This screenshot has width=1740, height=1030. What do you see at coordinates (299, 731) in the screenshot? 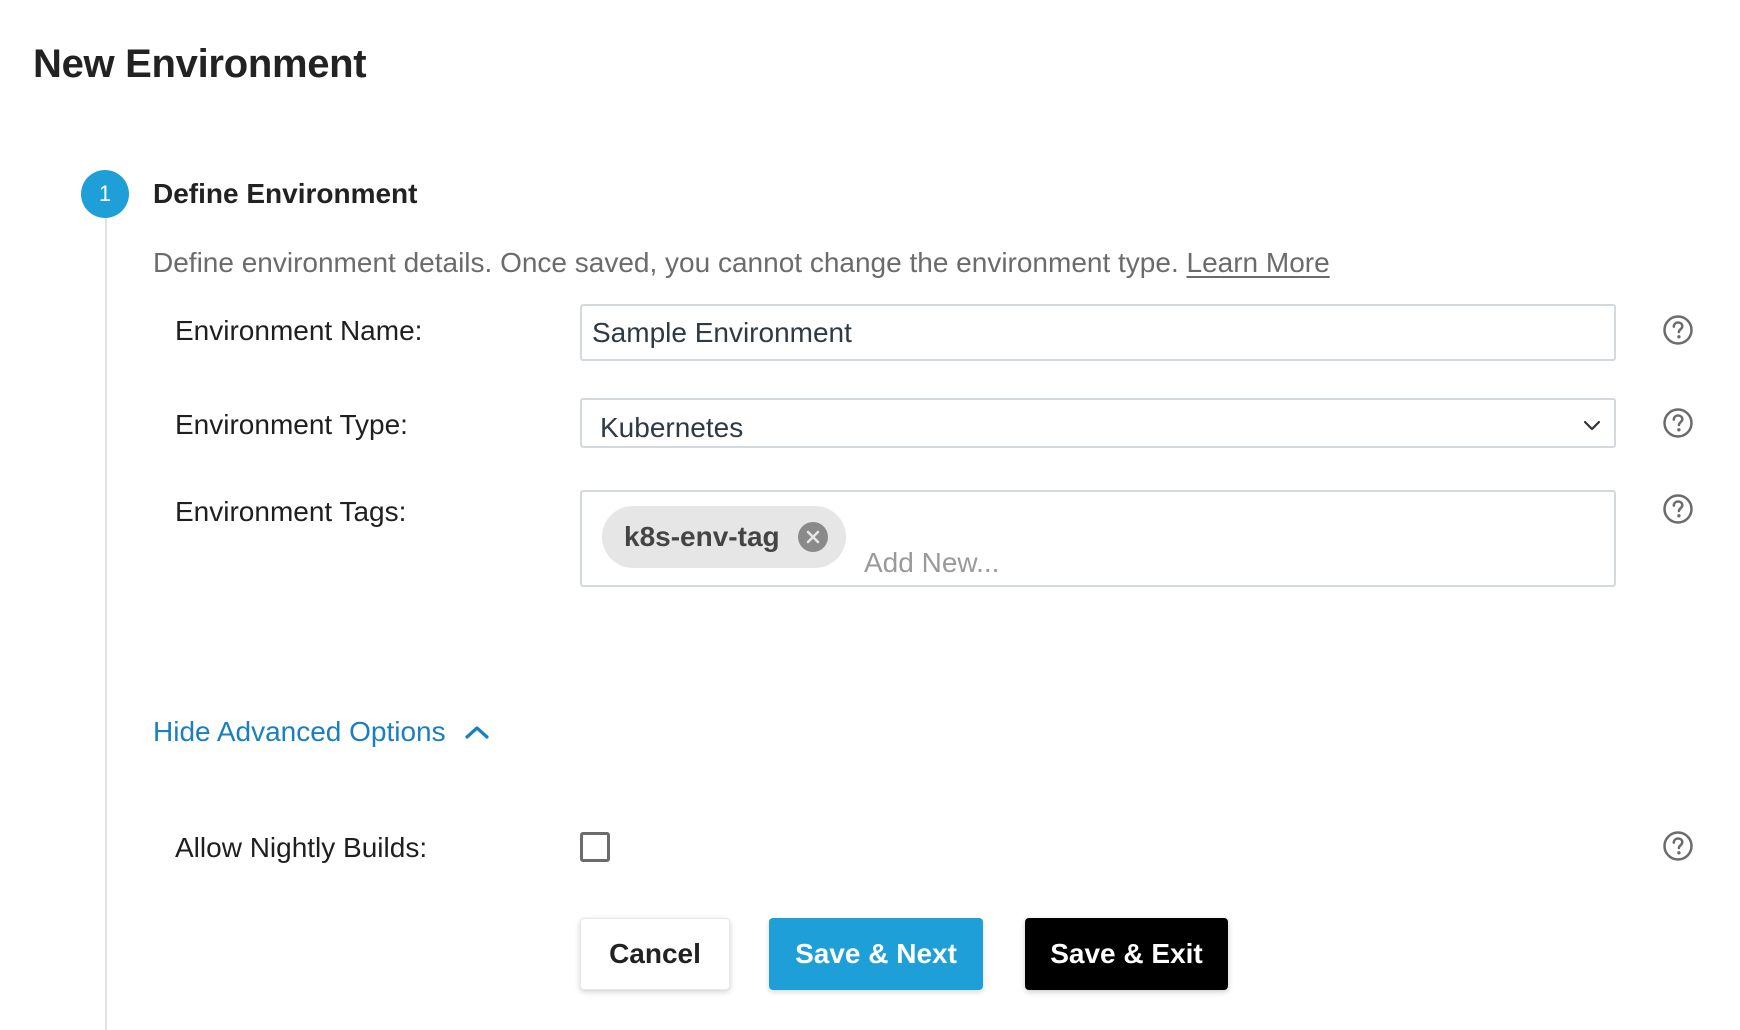
I see `advanced-toggle-label: Hide Advanced Options` at bounding box center [299, 731].